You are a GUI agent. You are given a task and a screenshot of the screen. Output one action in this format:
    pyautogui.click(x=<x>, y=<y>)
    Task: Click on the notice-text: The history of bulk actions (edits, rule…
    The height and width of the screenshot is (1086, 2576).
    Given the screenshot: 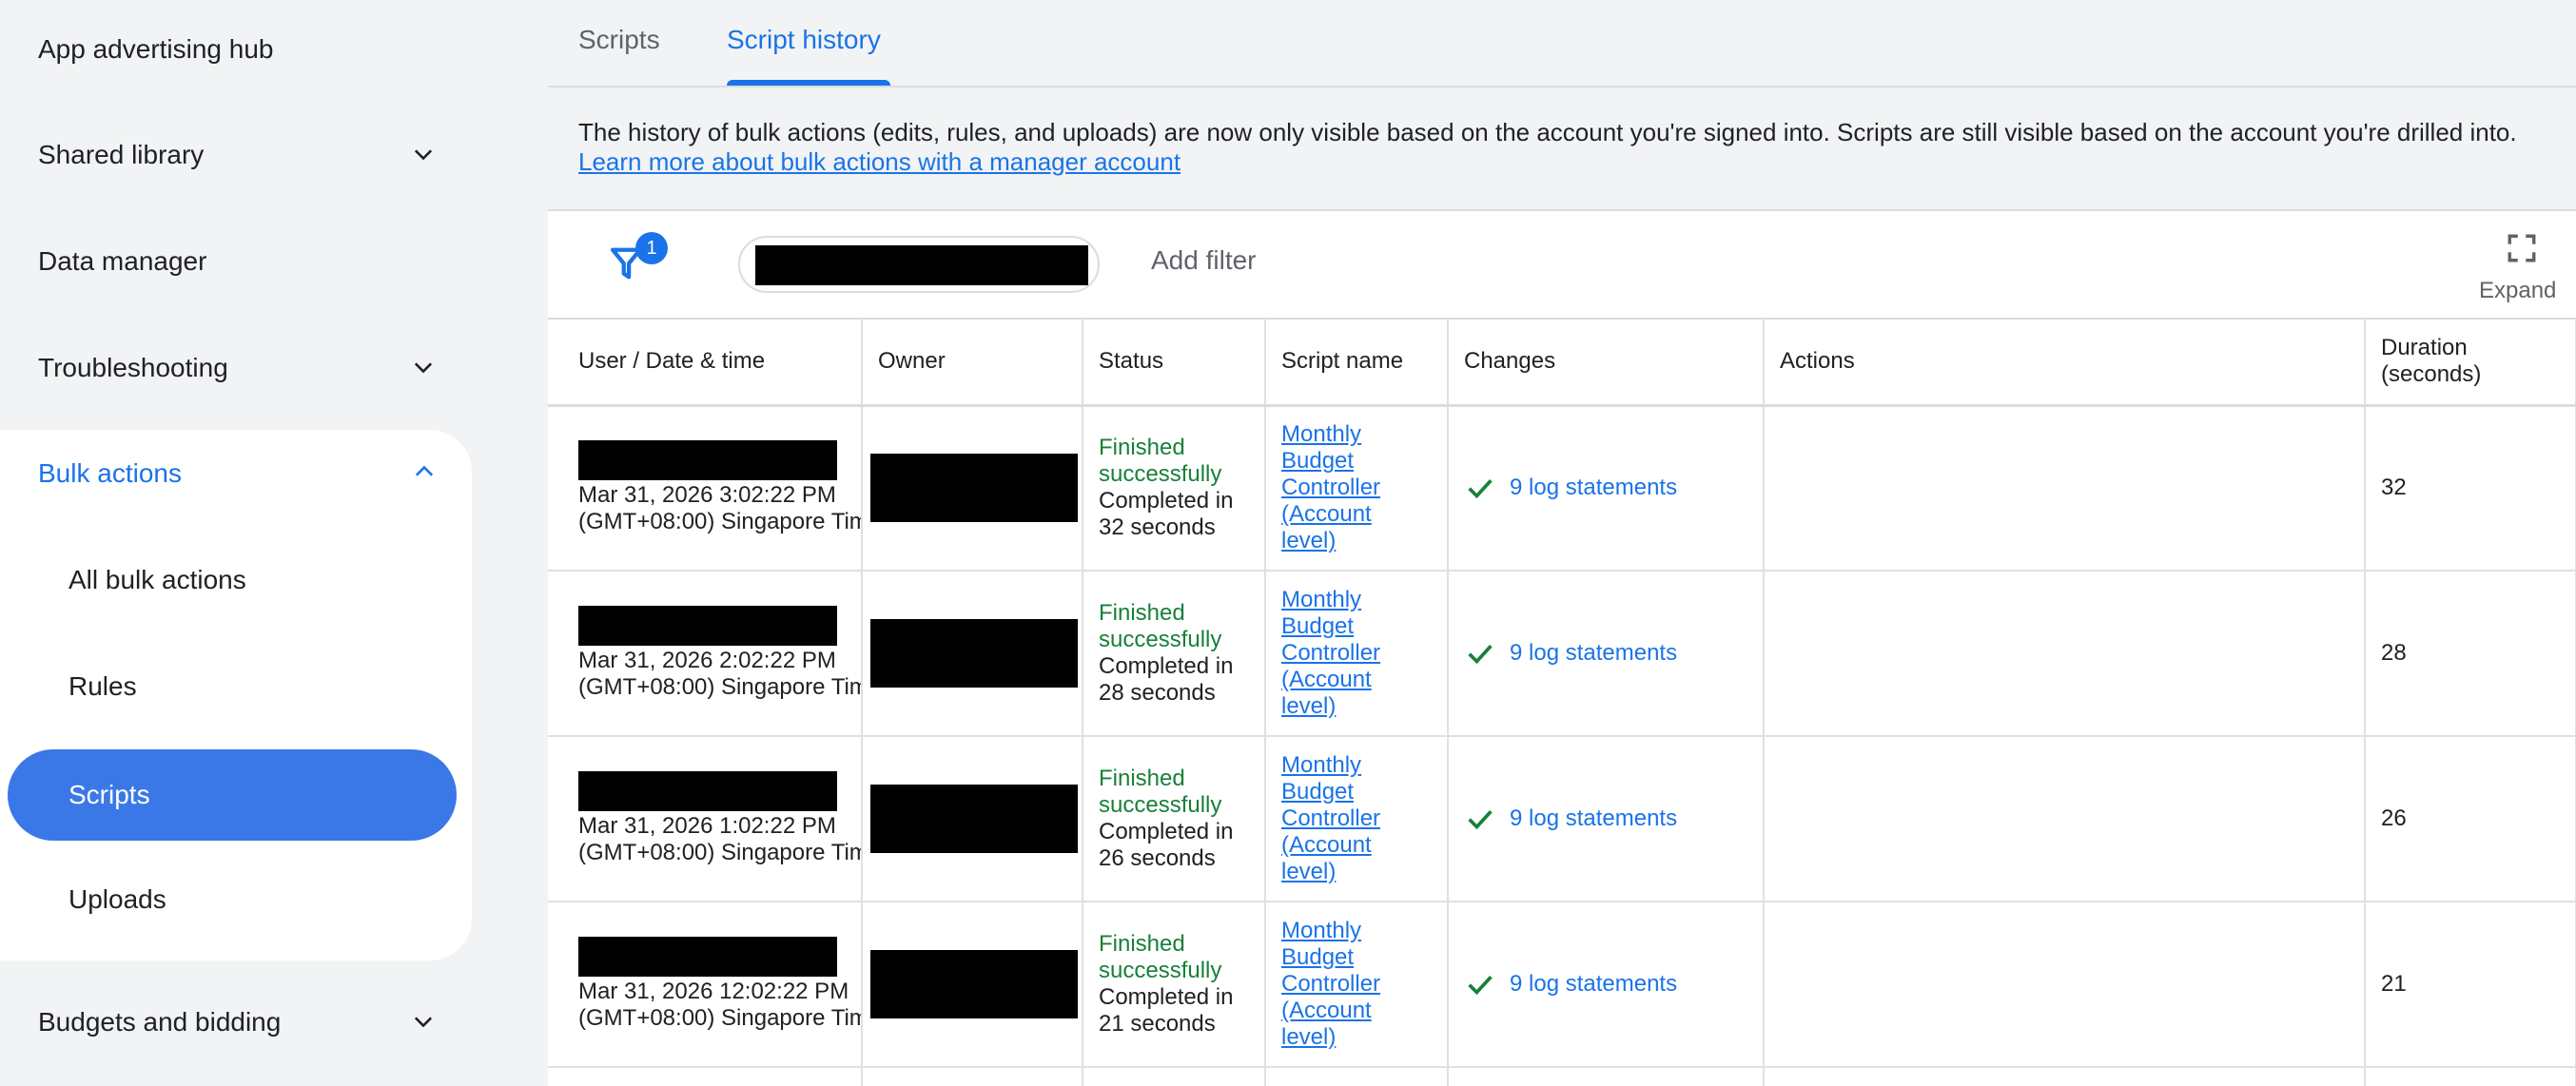 What is the action you would take?
    pyautogui.click(x=1548, y=132)
    